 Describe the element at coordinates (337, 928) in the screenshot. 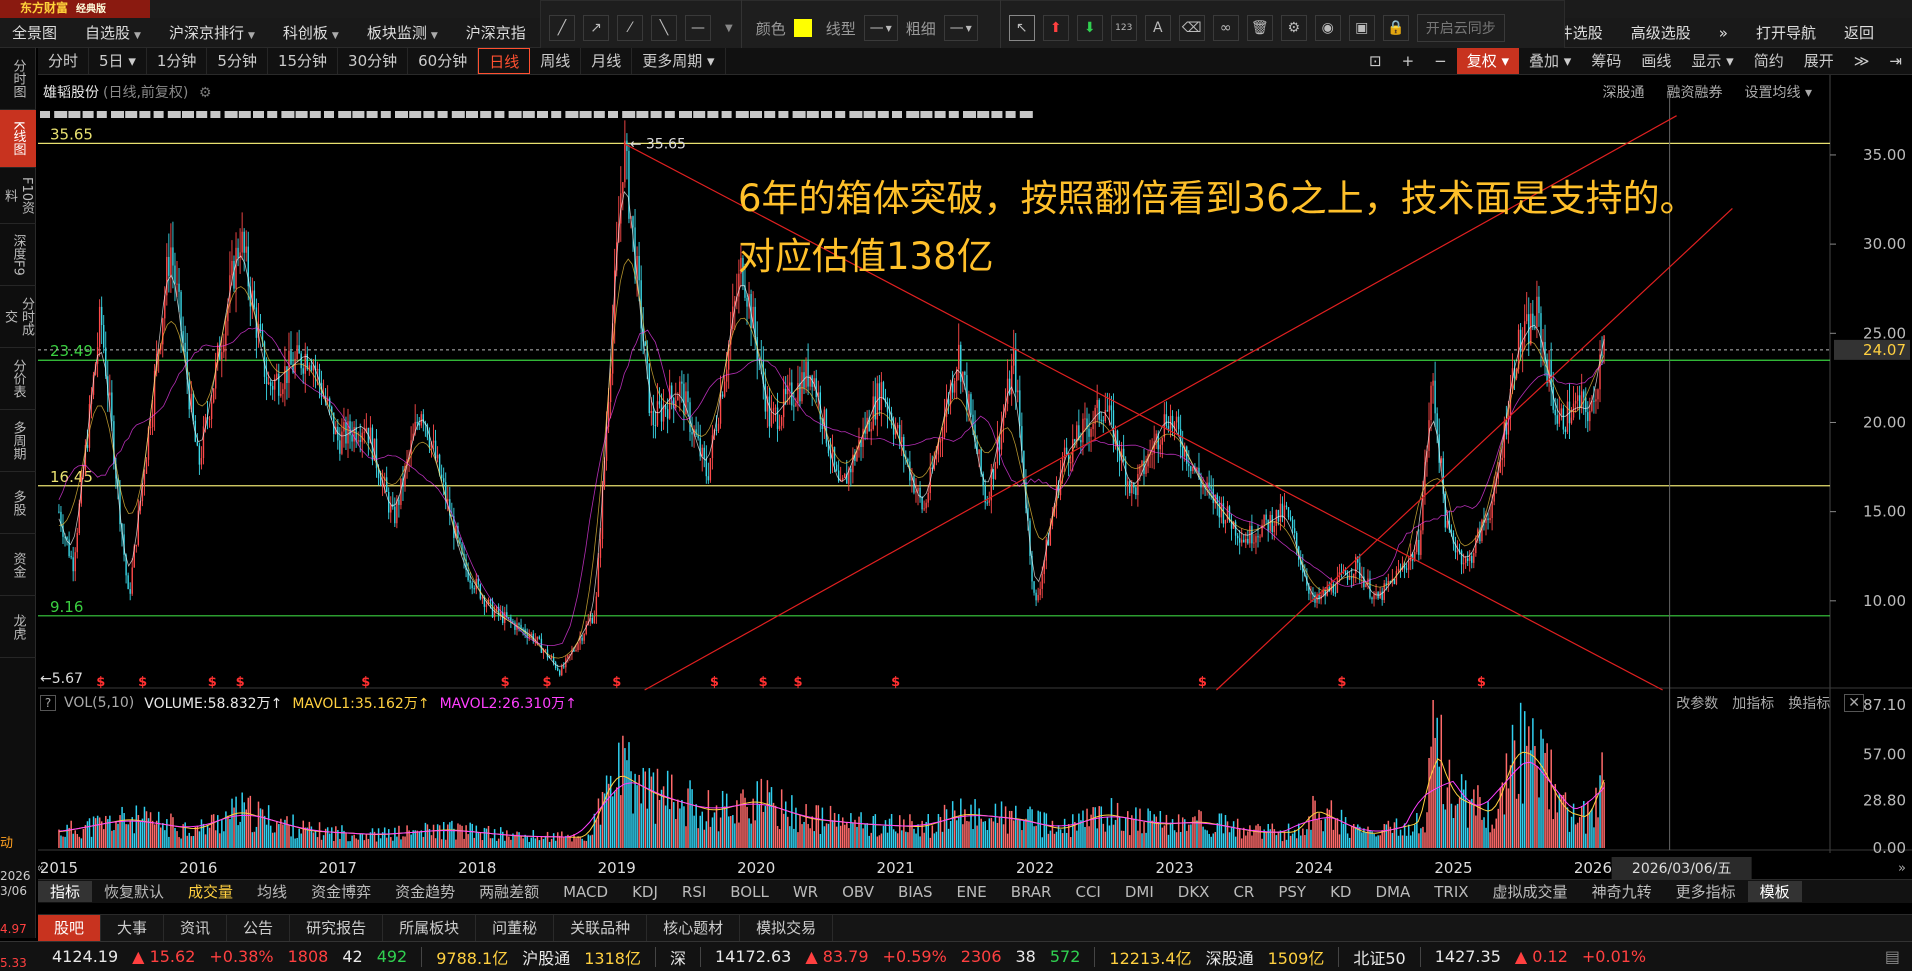

I see `info-tab: 研究报告` at that location.